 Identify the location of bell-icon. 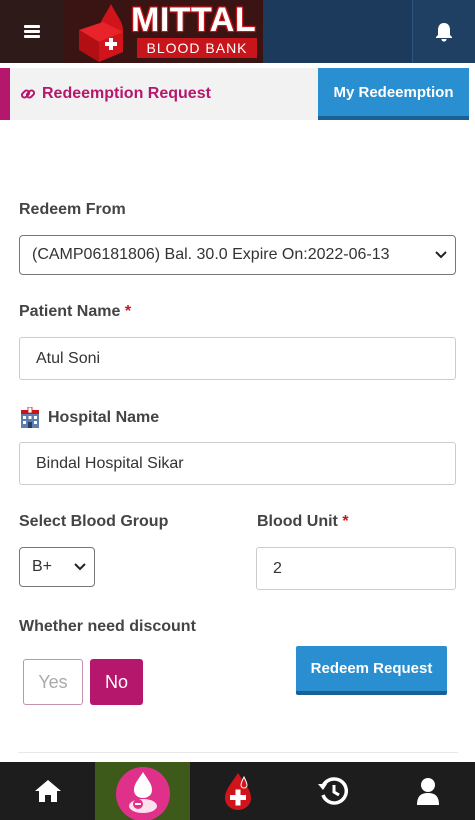
(444, 31).